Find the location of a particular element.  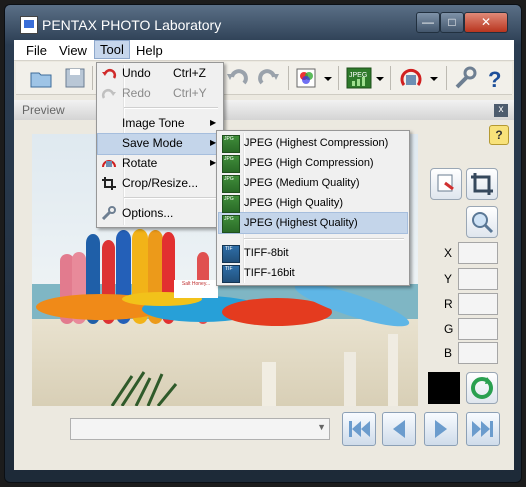

coord-b-label: B is located at coordinates (448, 353).